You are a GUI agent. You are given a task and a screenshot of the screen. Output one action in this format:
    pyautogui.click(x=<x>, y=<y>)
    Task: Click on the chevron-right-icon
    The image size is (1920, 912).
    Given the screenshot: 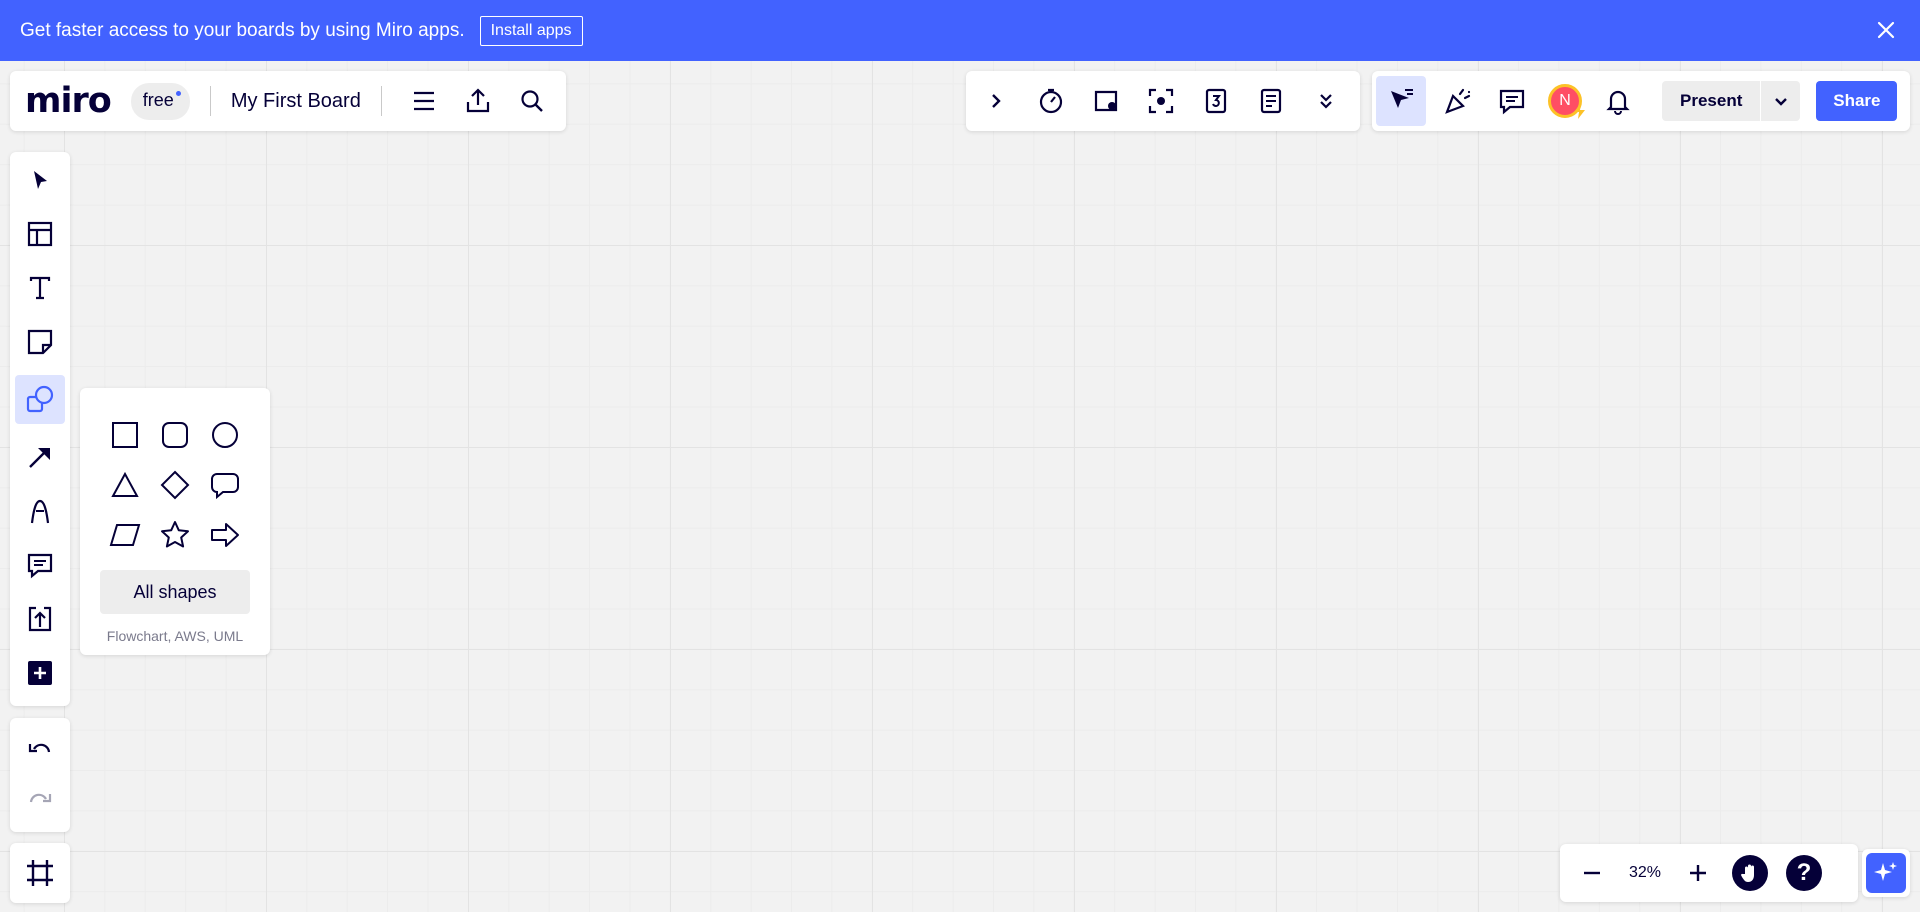 What is the action you would take?
    pyautogui.click(x=996, y=101)
    